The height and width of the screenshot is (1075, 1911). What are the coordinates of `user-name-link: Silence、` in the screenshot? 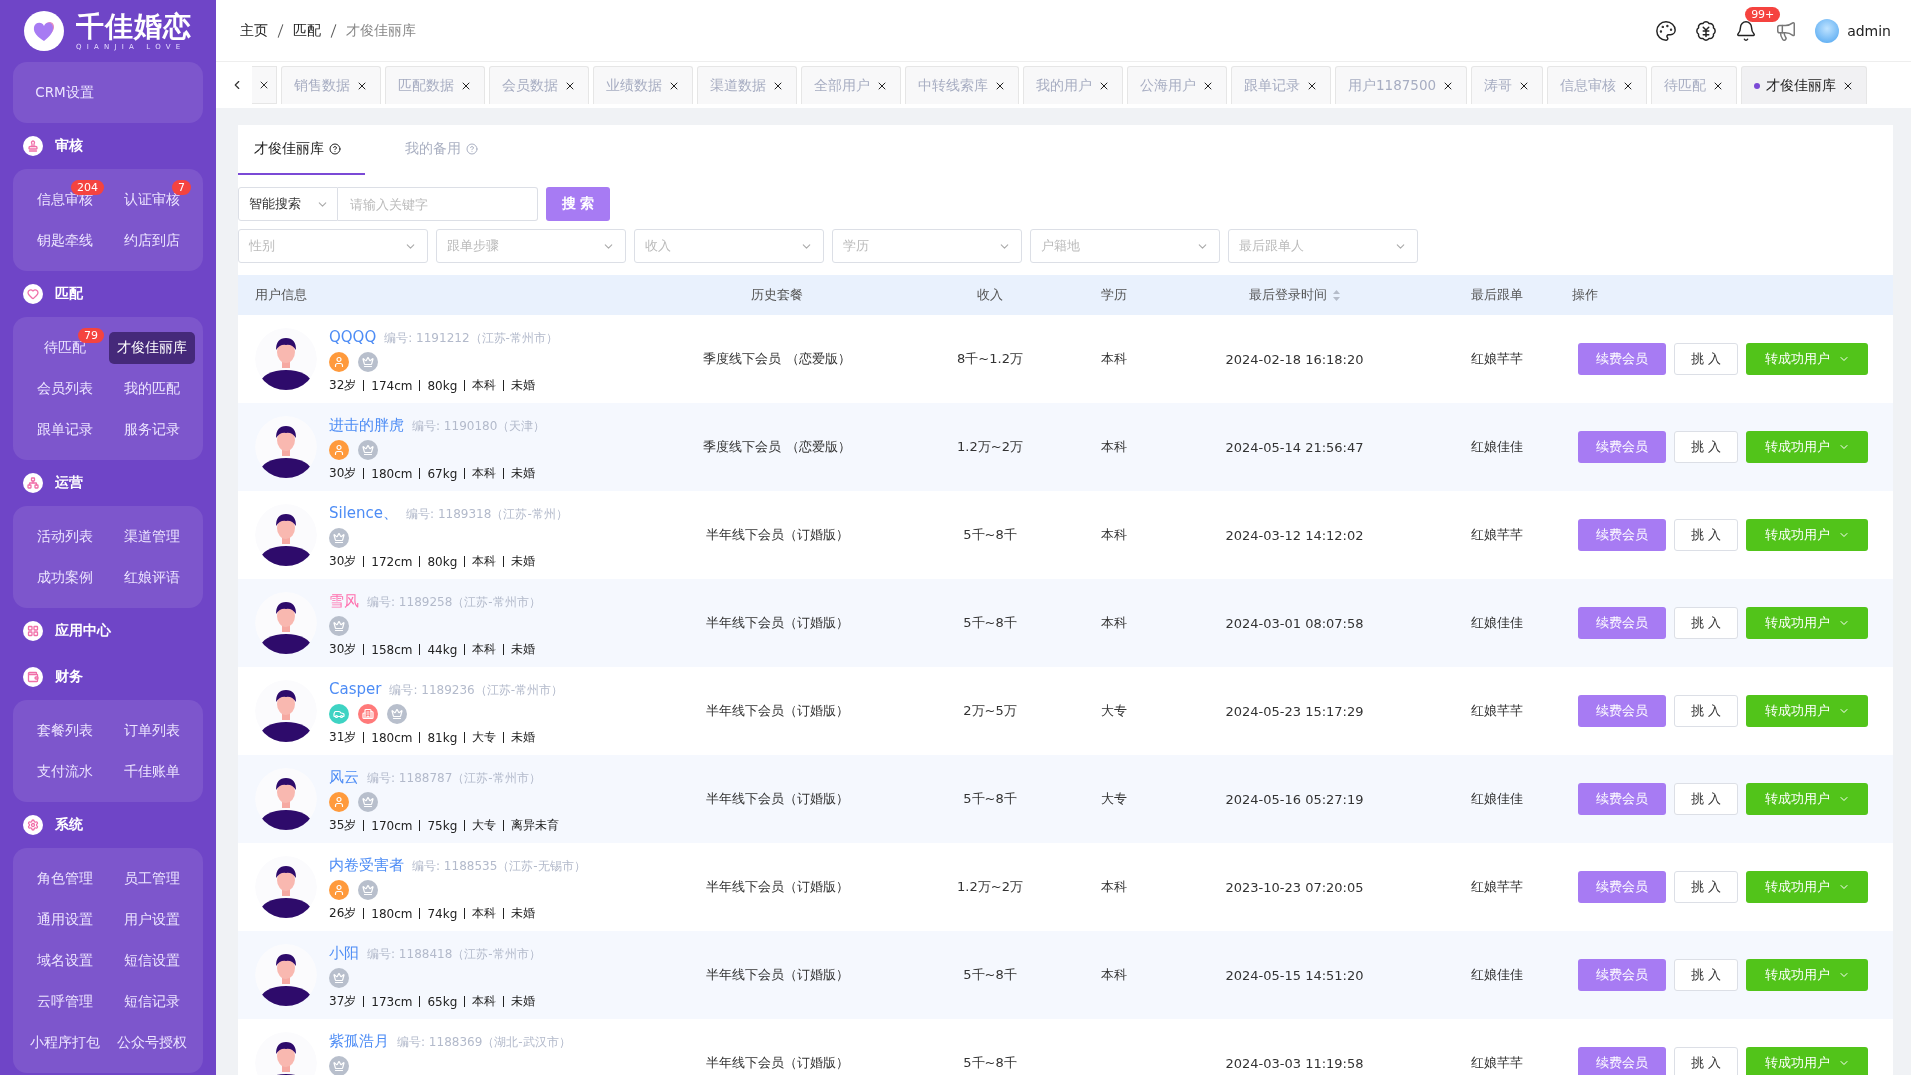 It's located at (364, 513).